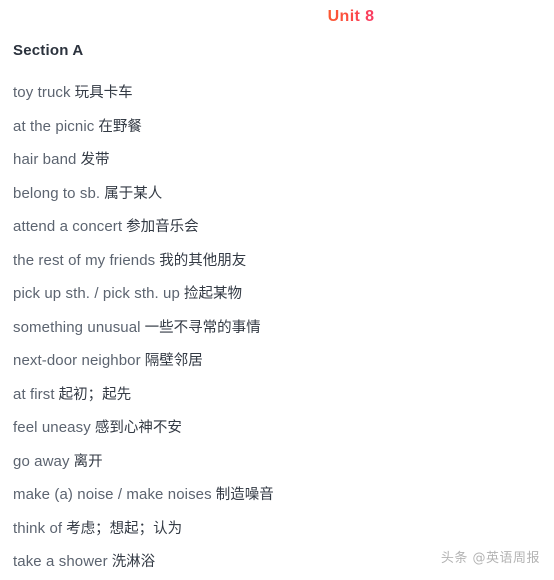 The width and height of the screenshot is (554, 580). Describe the element at coordinates (277, 93) in the screenshot. I see `vocabulary-entry: toy truck 玩具卡车` at that location.